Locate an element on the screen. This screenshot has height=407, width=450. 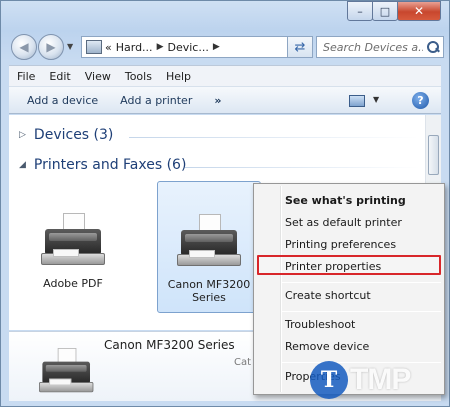
printer-label: Adobe PDF is located at coordinates (73, 283).